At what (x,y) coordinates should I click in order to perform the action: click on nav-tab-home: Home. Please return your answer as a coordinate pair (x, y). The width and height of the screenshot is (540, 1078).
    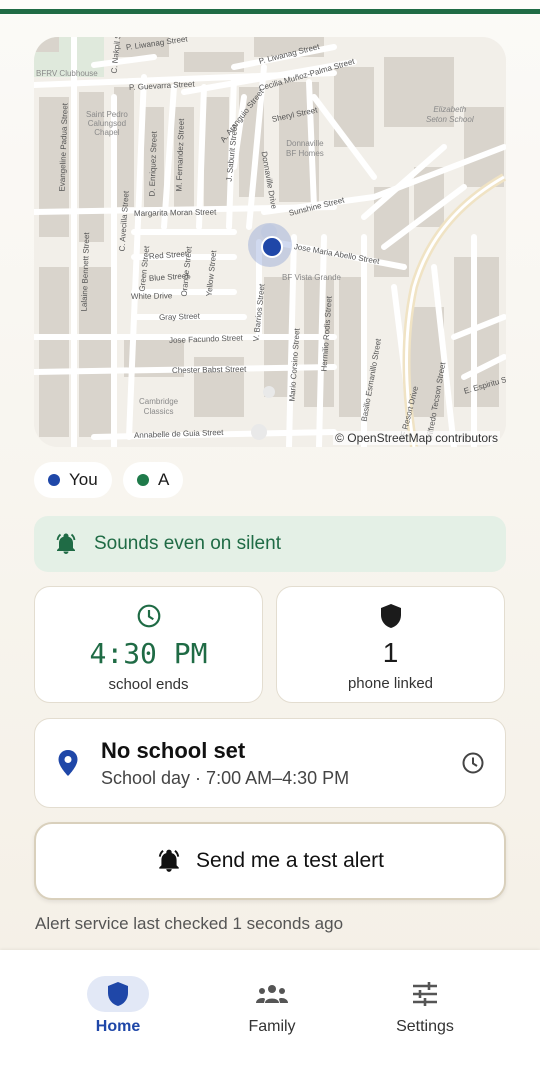
    Looking at the image, I should click on (118, 1006).